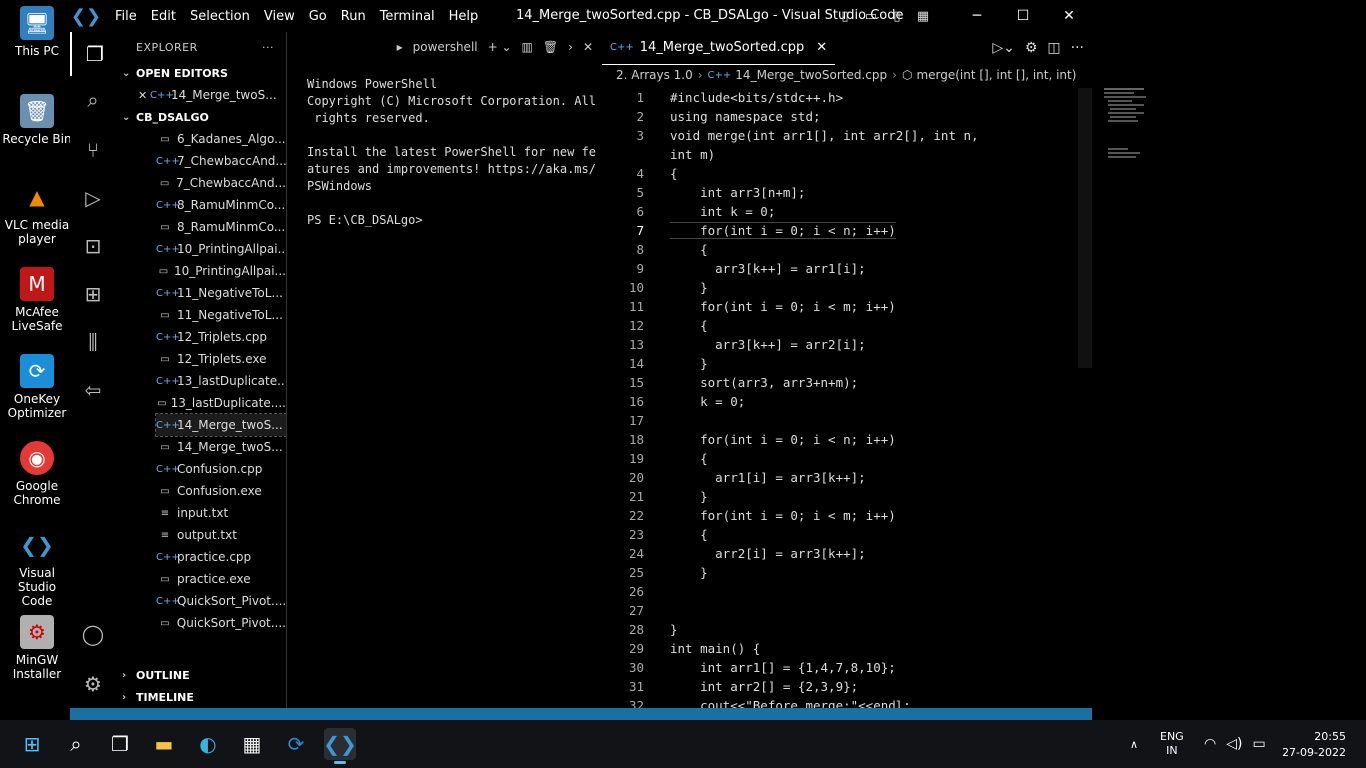 This screenshot has height=768, width=1366. Describe the element at coordinates (550, 47) in the screenshot. I see `kill-terminal-icon: 🗑` at that location.